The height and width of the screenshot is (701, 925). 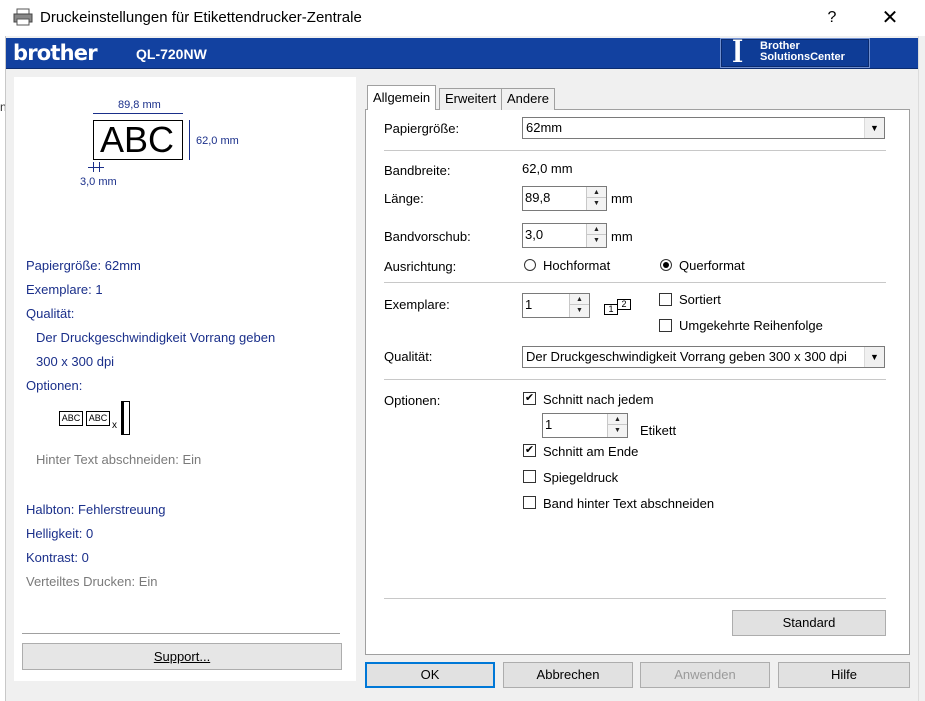 What do you see at coordinates (529, 398) in the screenshot?
I see `cut-each-checkbox: ✔` at bounding box center [529, 398].